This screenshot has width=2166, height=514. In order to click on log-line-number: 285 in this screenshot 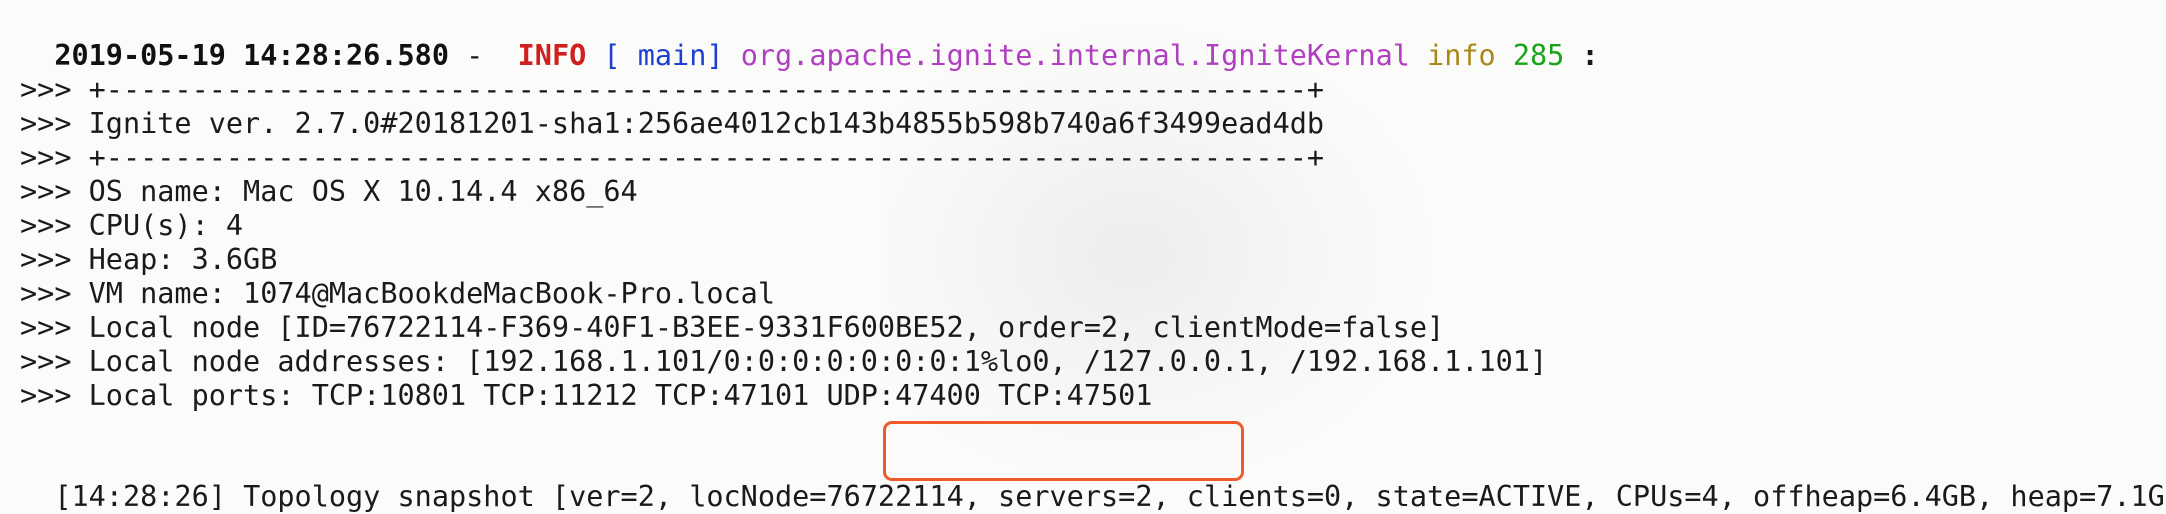, I will do `click(1530, 55)`.